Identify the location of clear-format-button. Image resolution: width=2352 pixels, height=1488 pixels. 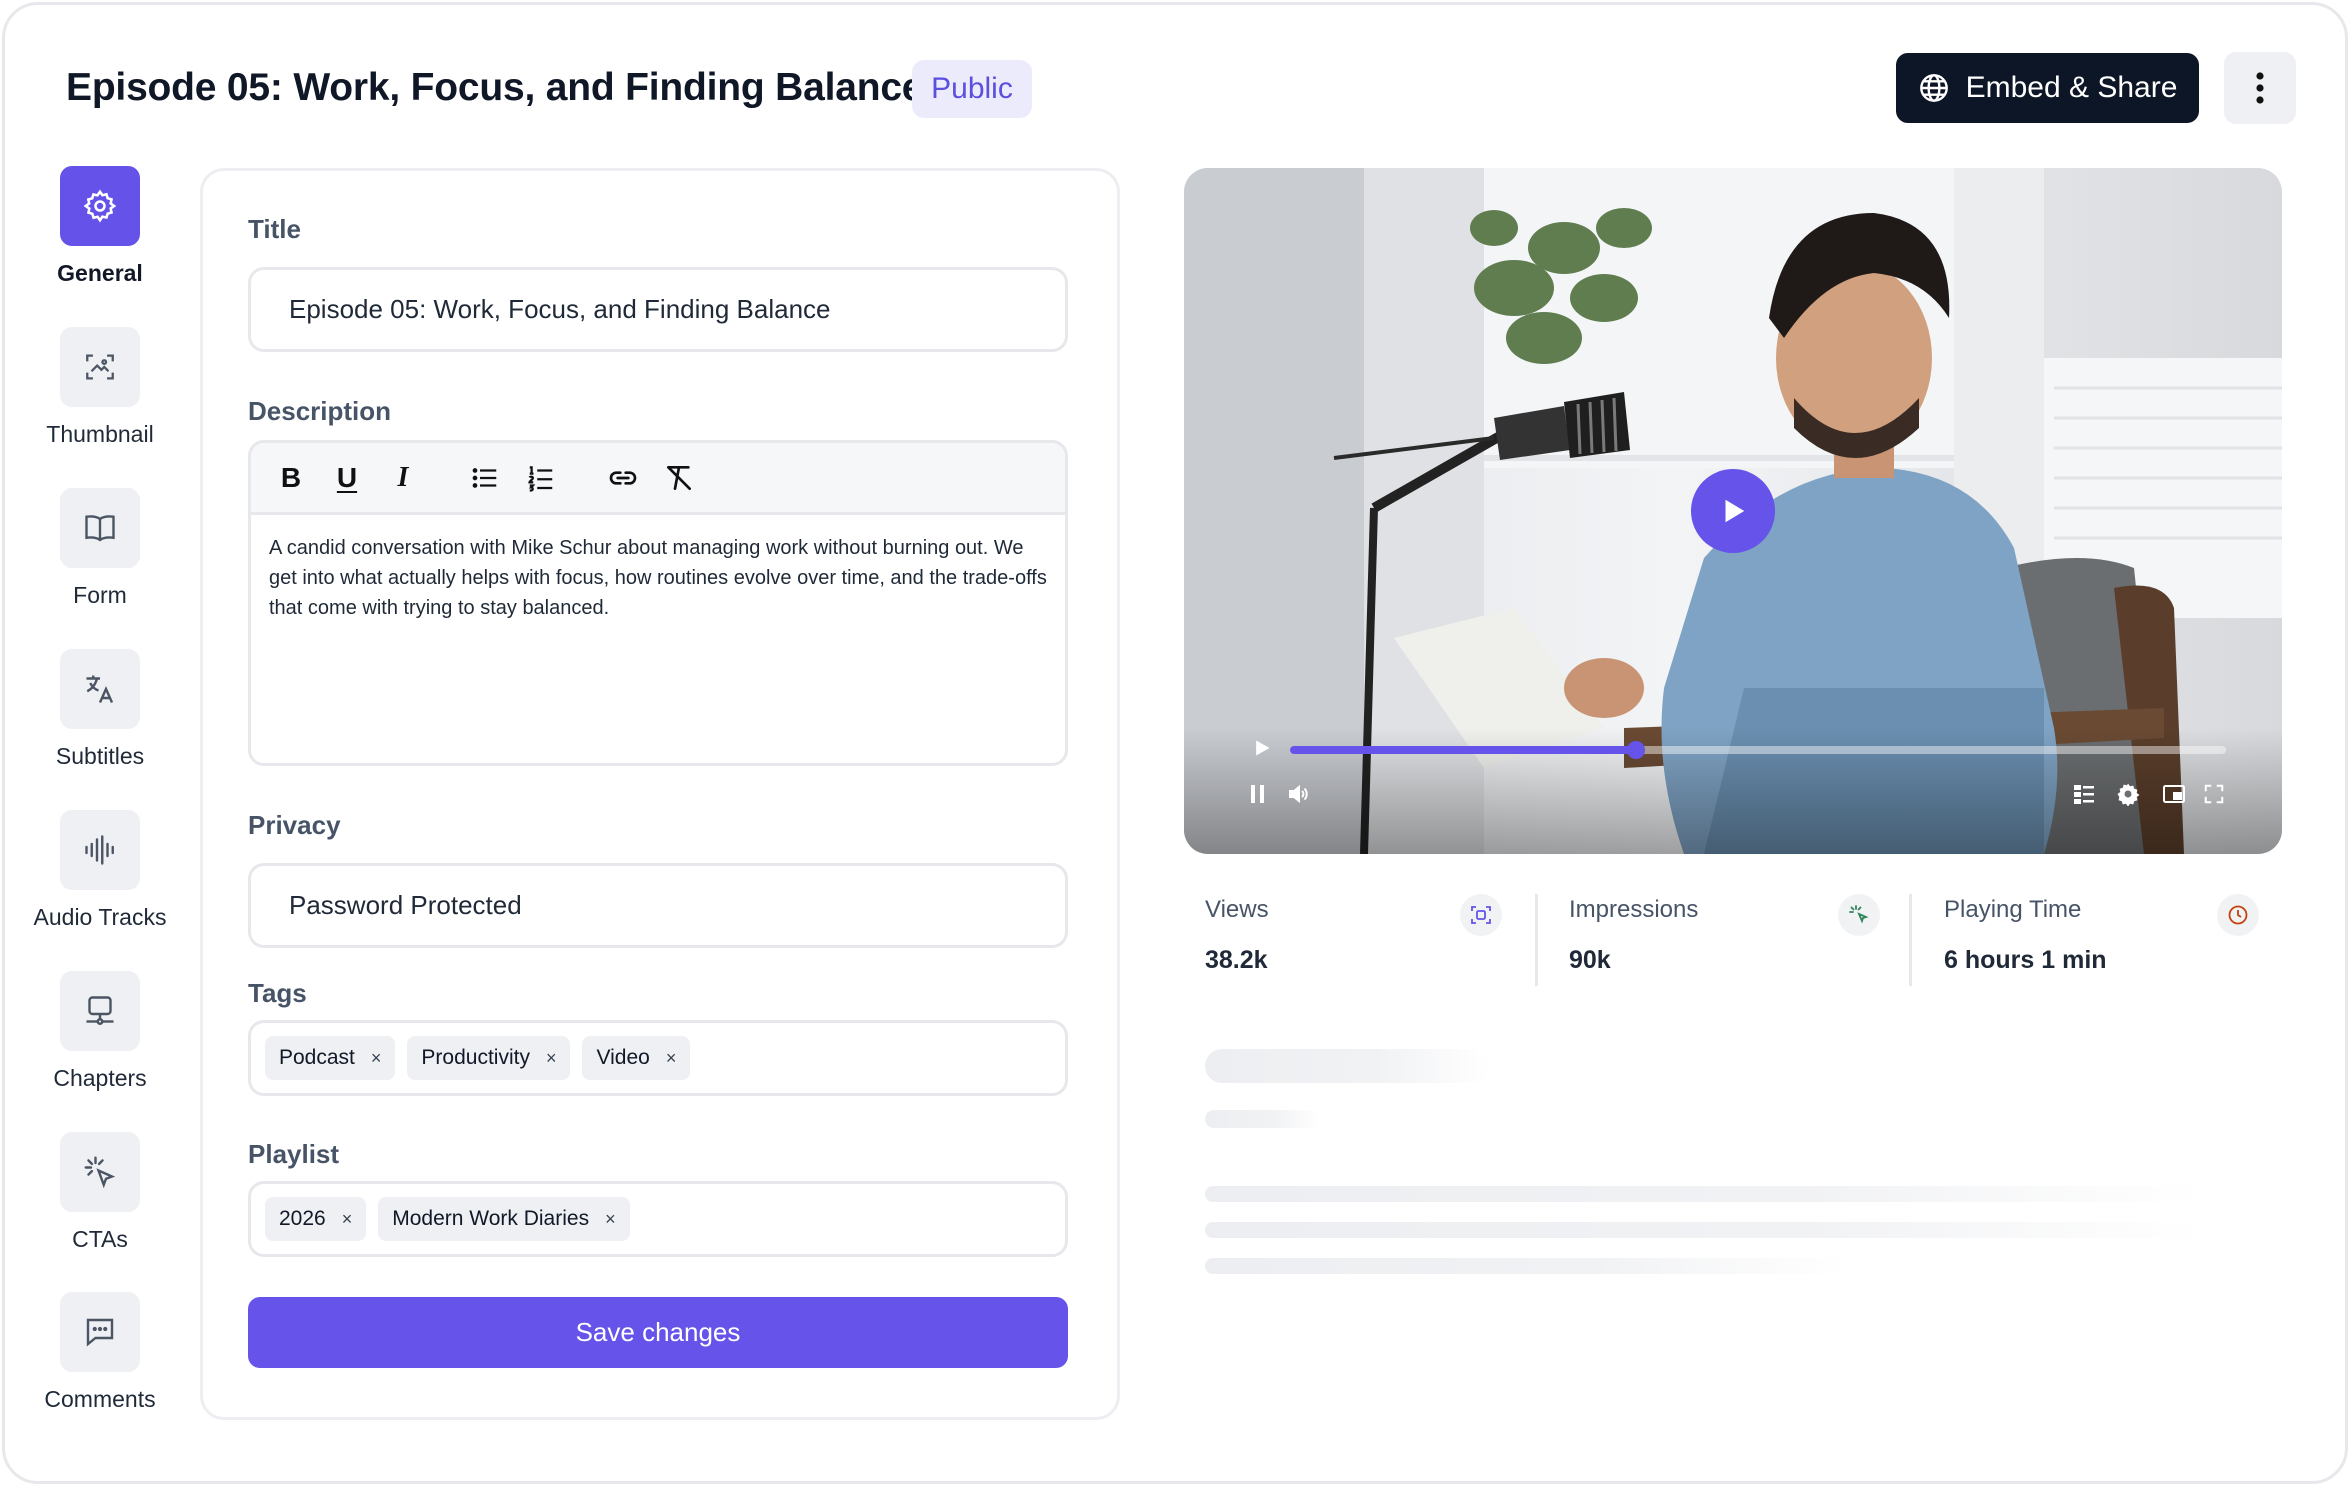
(679, 478).